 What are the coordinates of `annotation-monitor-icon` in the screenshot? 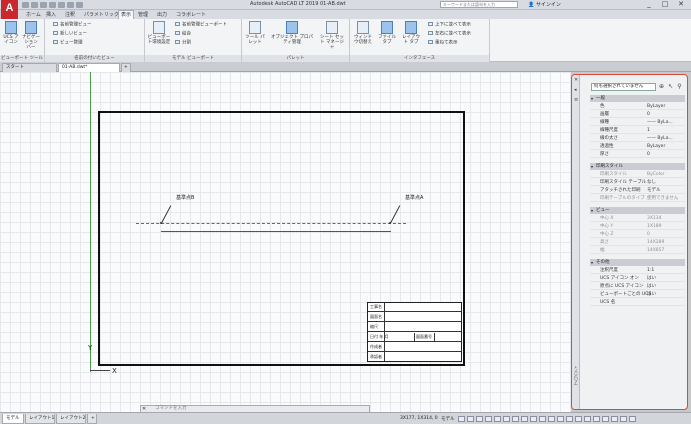 It's located at (560, 419).